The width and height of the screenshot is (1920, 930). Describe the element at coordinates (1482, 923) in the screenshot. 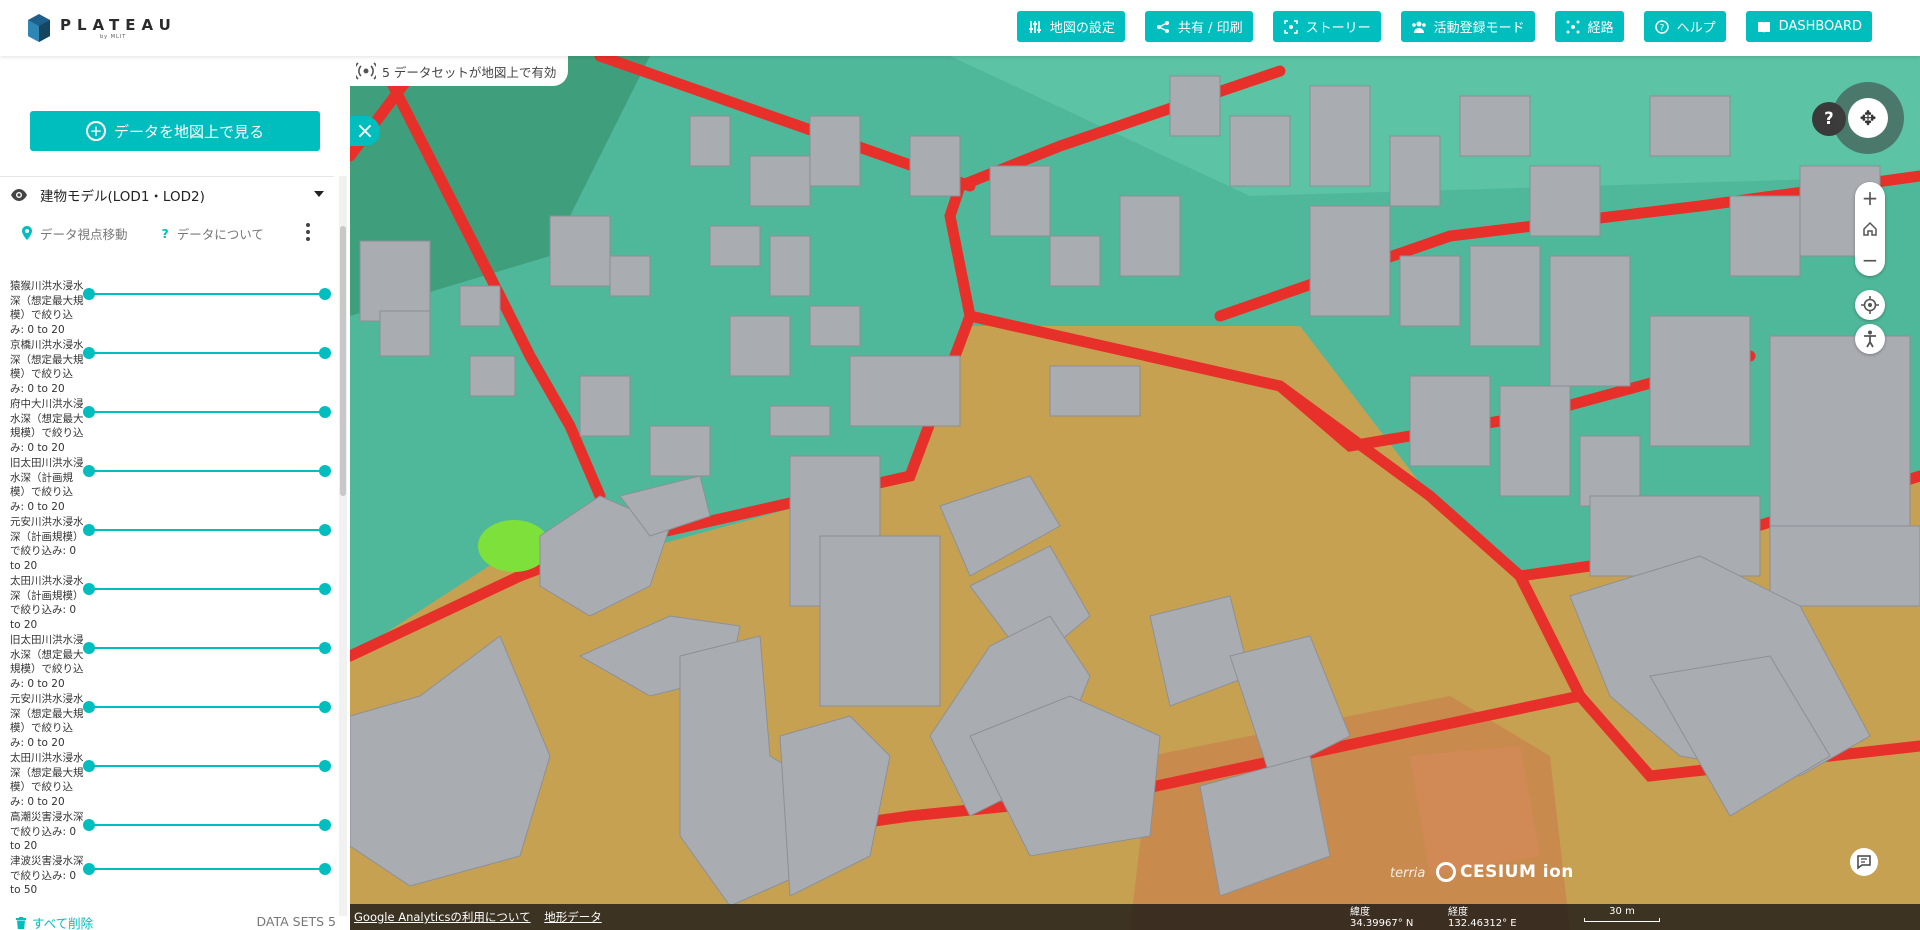

I see `longitude-value: 132.46312° E` at that location.